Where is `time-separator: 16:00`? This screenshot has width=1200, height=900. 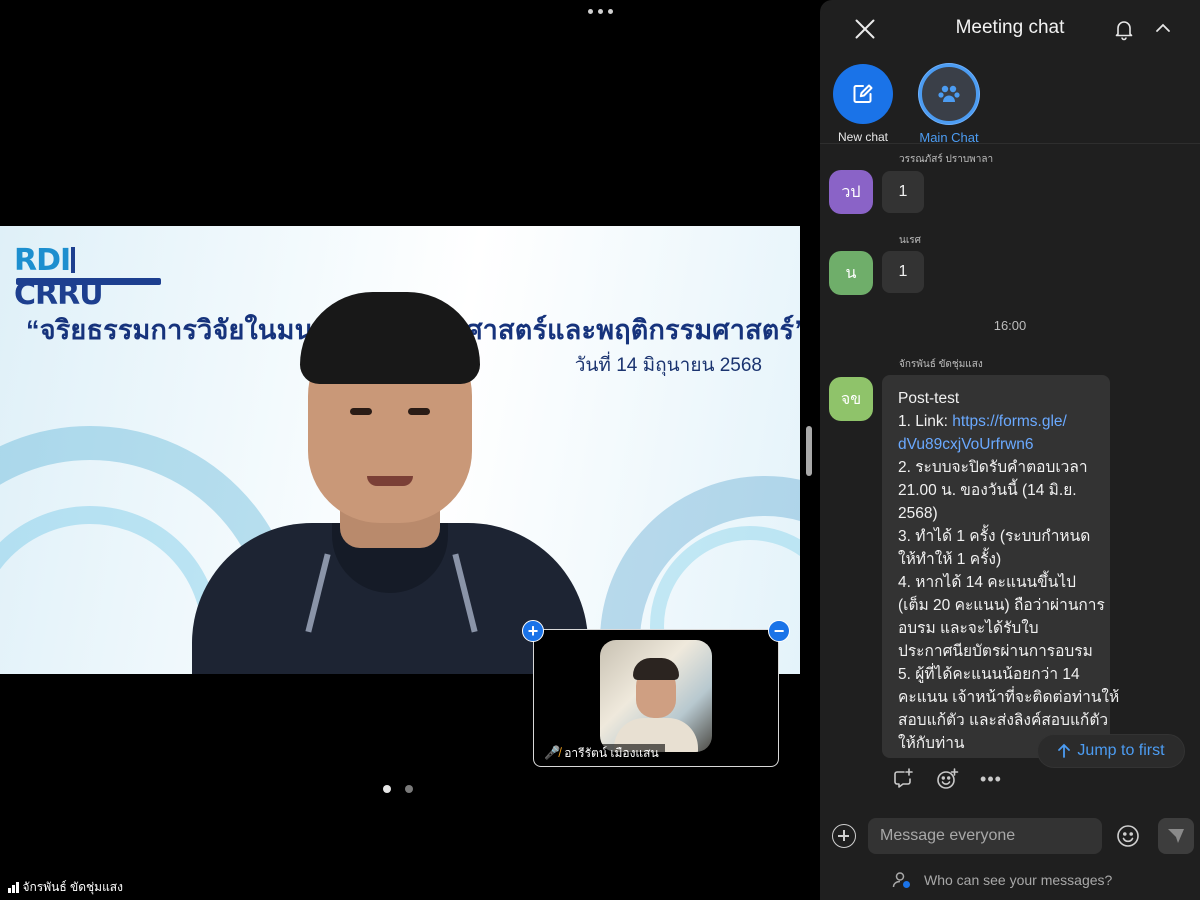 time-separator: 16:00 is located at coordinates (1010, 325).